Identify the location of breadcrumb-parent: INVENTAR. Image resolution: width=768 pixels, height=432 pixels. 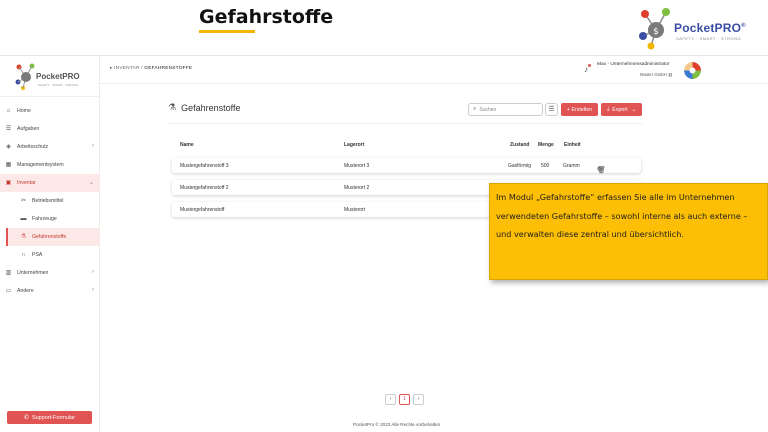
(127, 68).